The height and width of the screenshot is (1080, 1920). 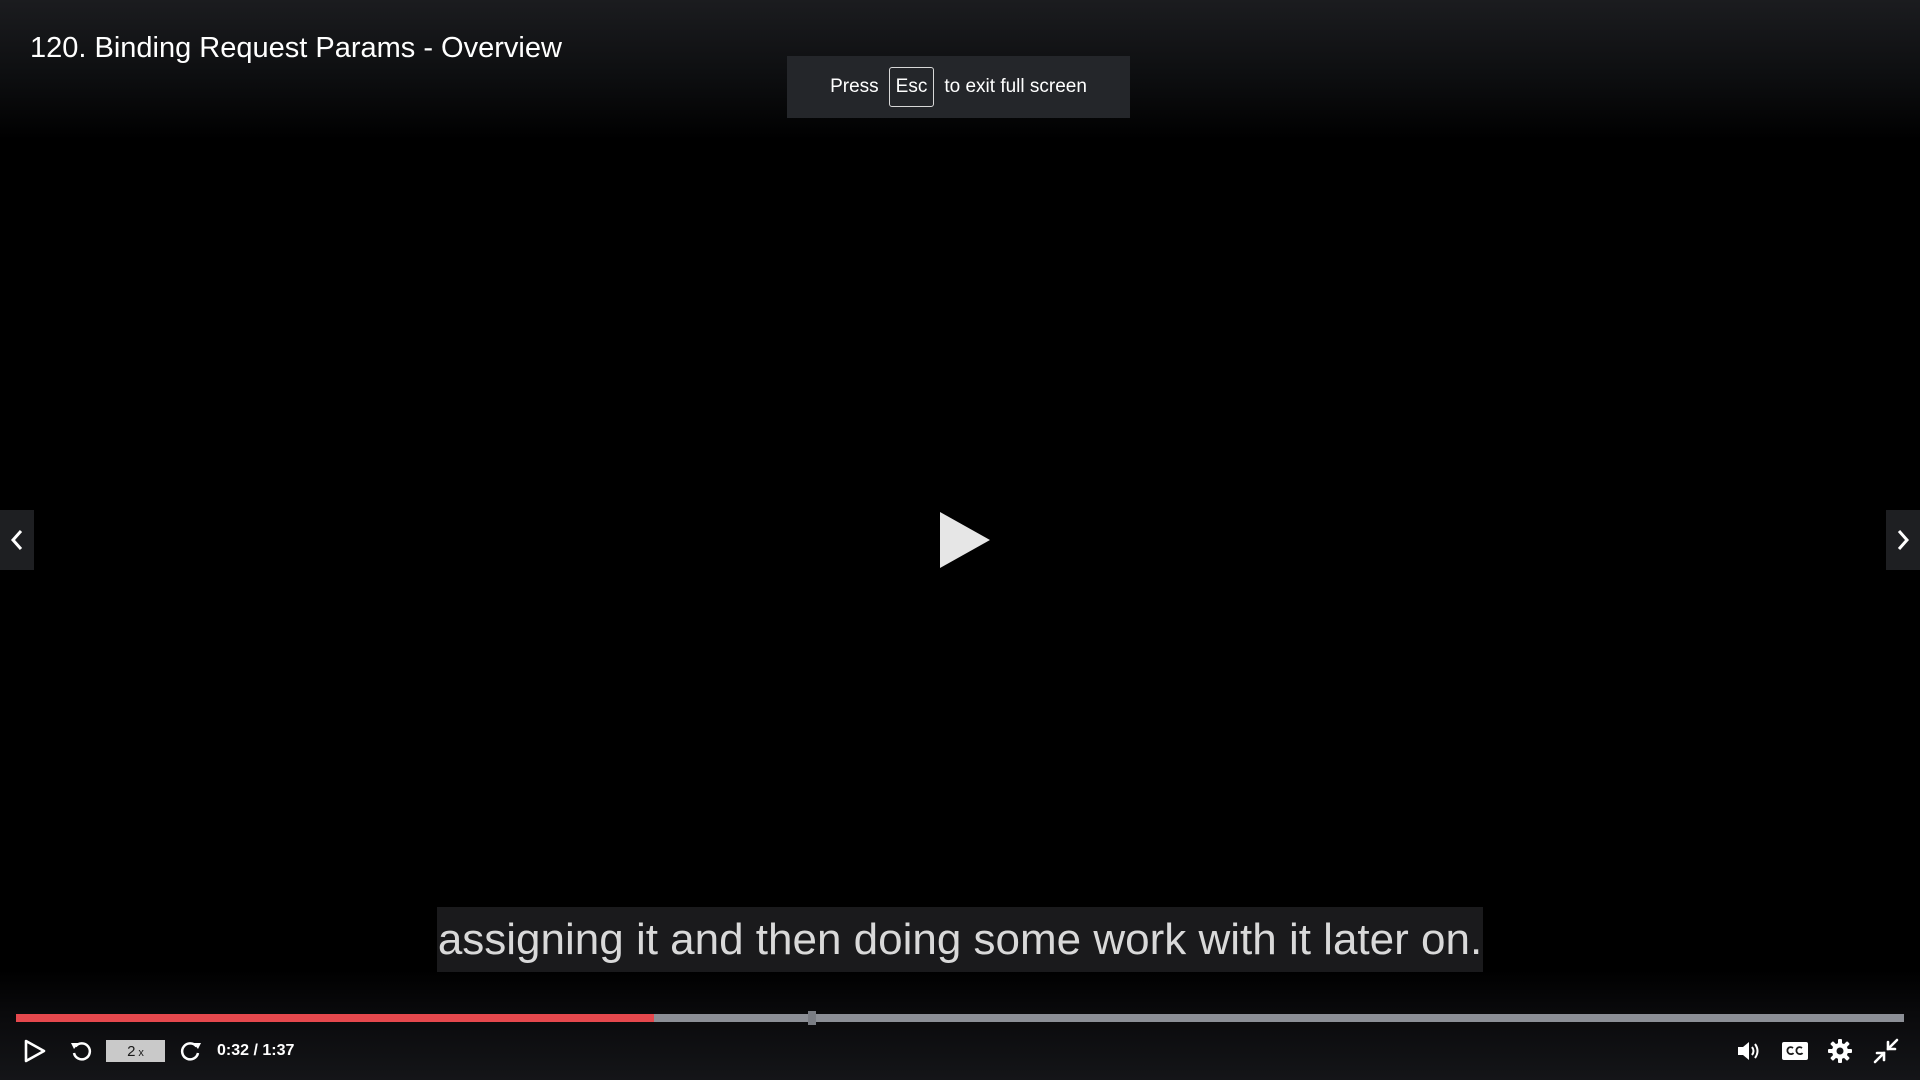 I want to click on center-play-button, so click(x=965, y=540).